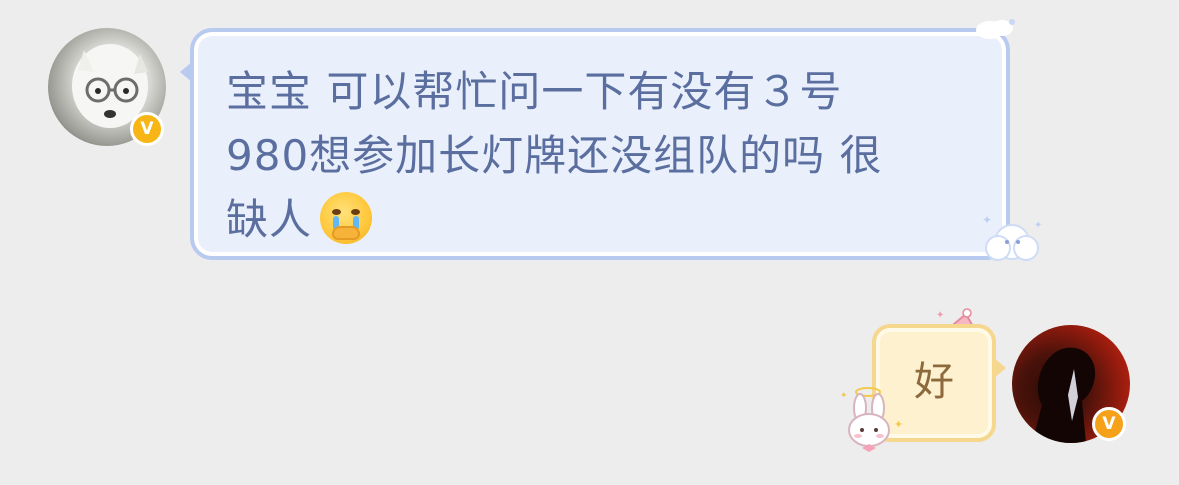 This screenshot has width=1179, height=485. Describe the element at coordinates (871, 419) in the screenshot. I see `bunny-decoration-icon: ✦ ✦` at that location.